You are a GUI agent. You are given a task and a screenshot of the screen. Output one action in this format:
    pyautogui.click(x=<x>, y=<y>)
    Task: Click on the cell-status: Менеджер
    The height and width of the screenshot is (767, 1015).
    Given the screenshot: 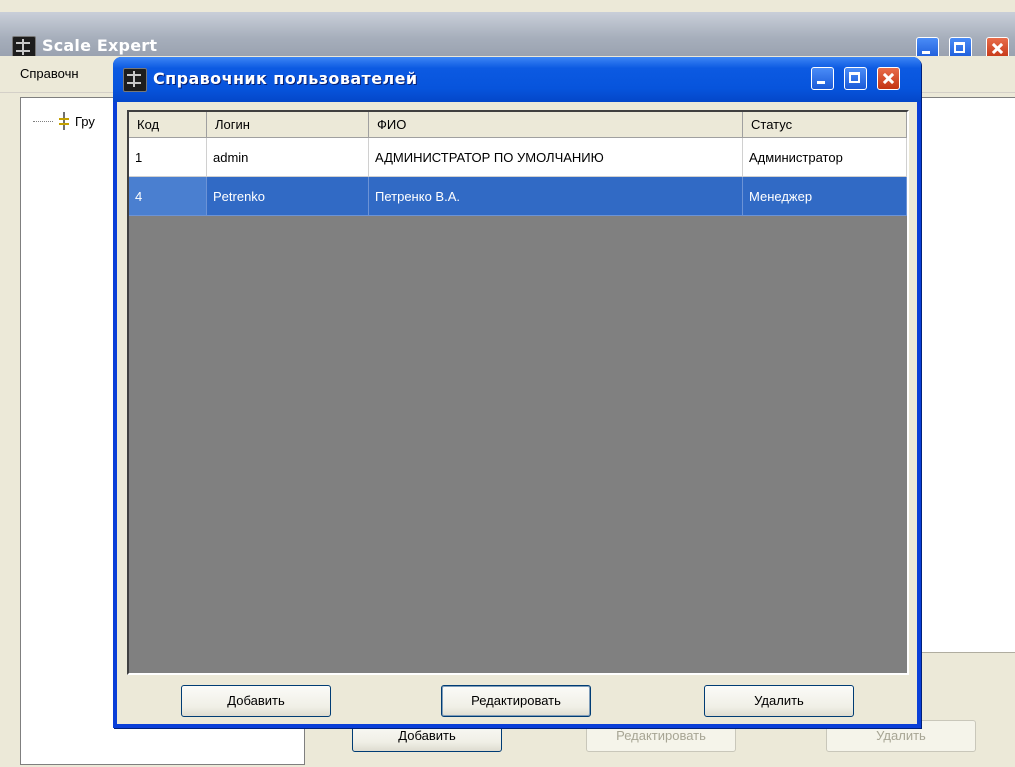 What is the action you would take?
    pyautogui.click(x=825, y=196)
    